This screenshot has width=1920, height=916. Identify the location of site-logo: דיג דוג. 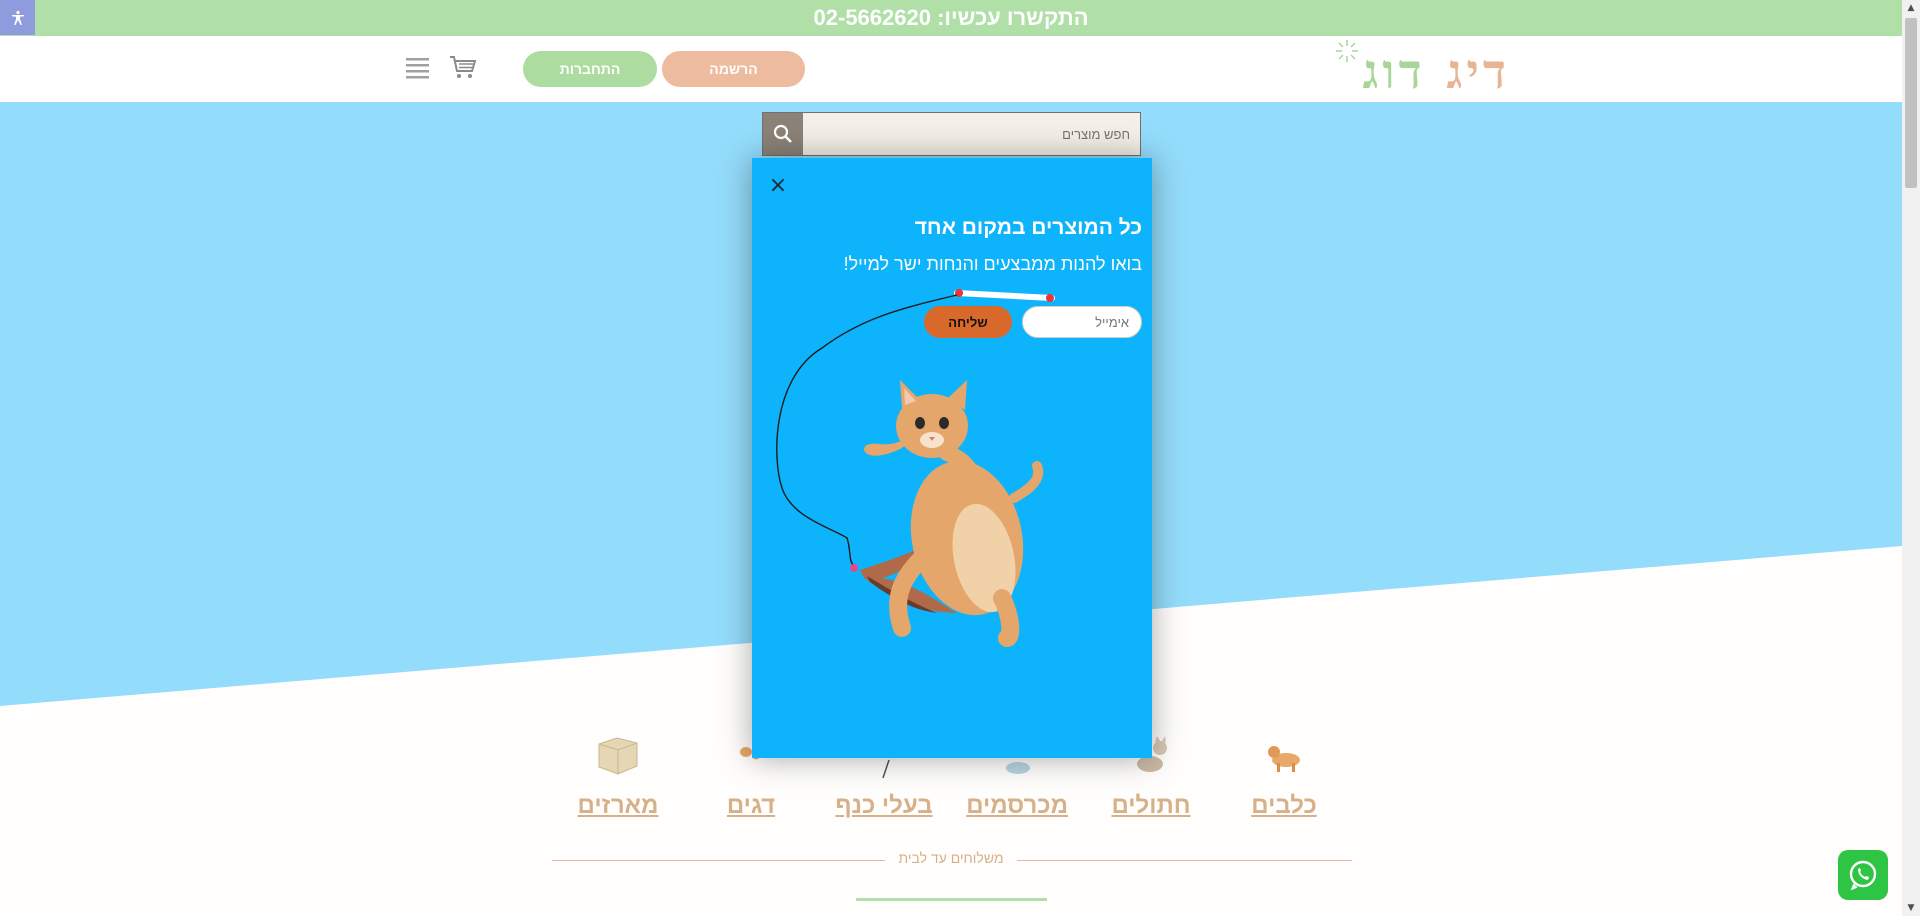
(1423, 70).